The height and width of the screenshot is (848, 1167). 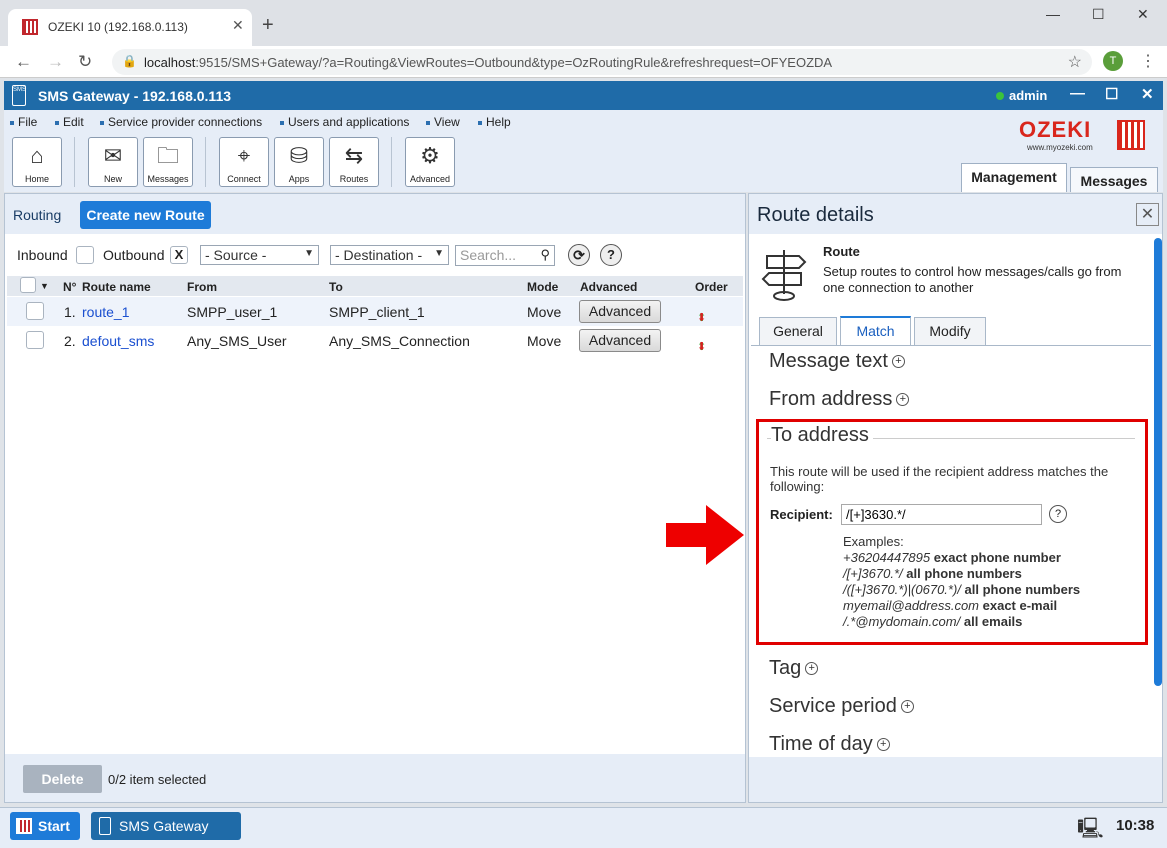 What do you see at coordinates (238, 25) in the screenshot?
I see `close-tab-icon: ✕` at bounding box center [238, 25].